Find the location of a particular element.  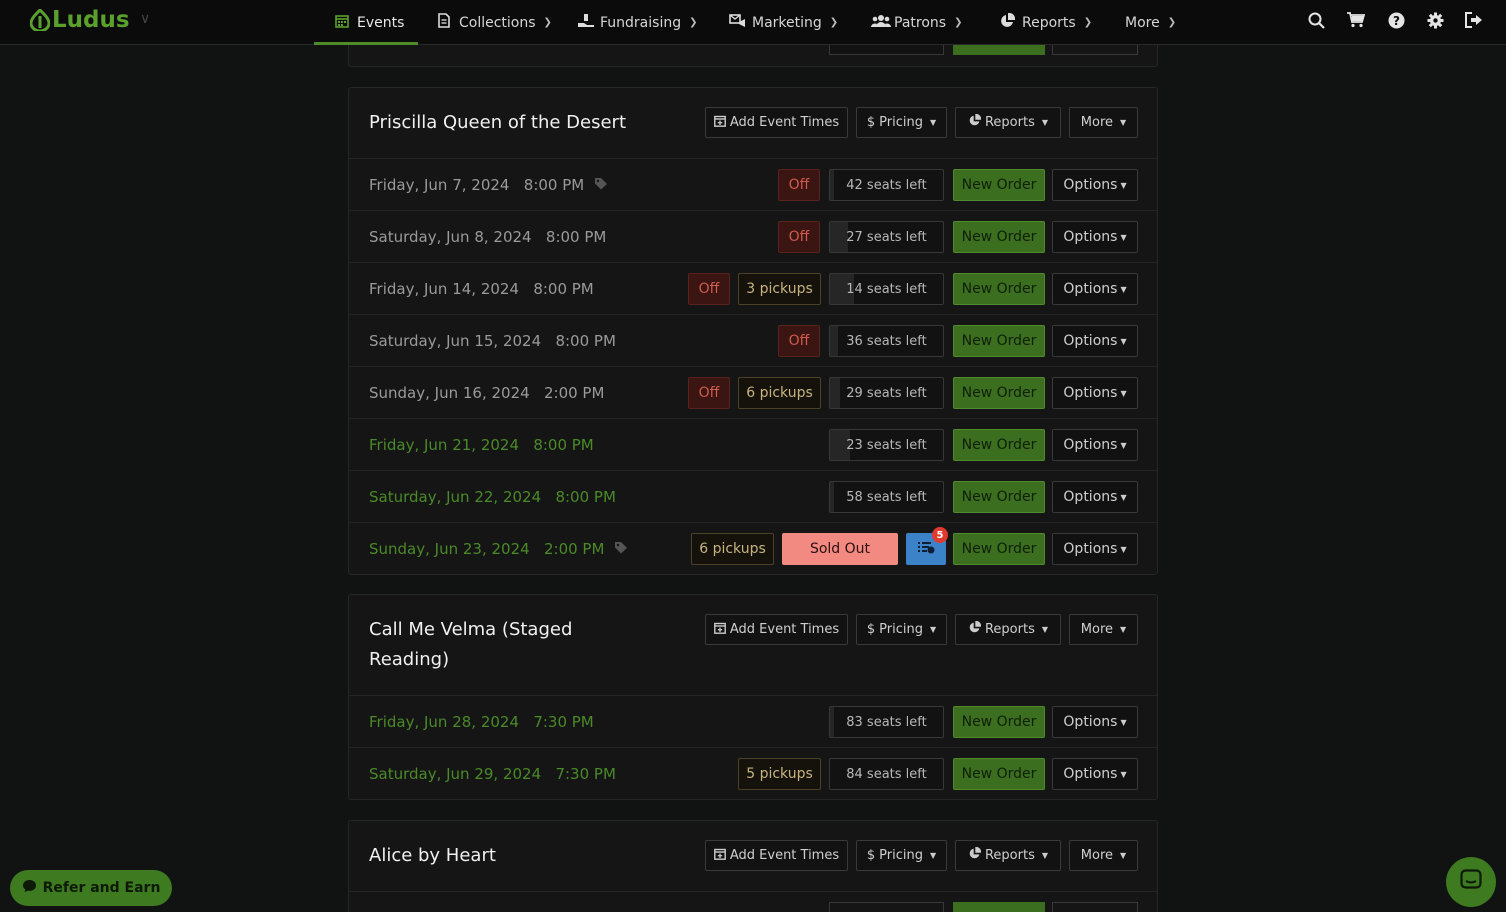

waitlist-count-badge: 5 is located at coordinates (940, 535).